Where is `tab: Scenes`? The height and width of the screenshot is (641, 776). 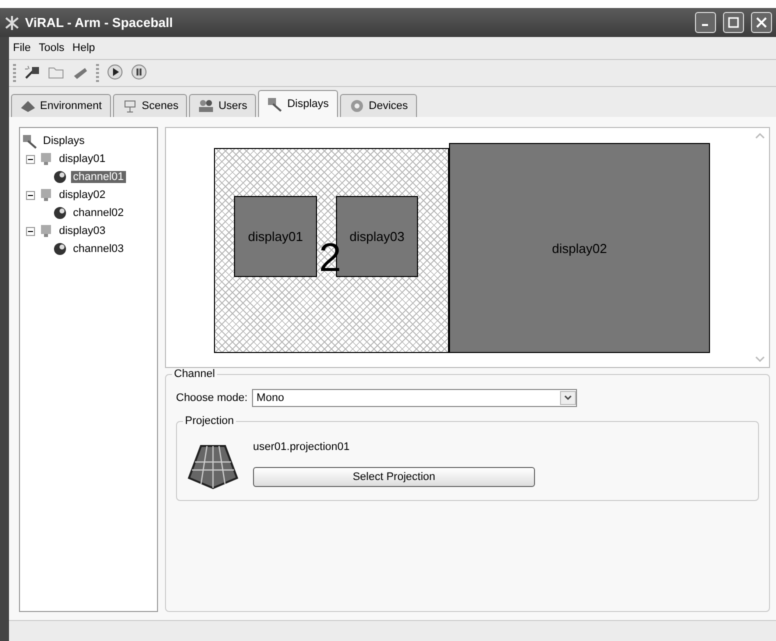 tab: Scenes is located at coordinates (150, 105).